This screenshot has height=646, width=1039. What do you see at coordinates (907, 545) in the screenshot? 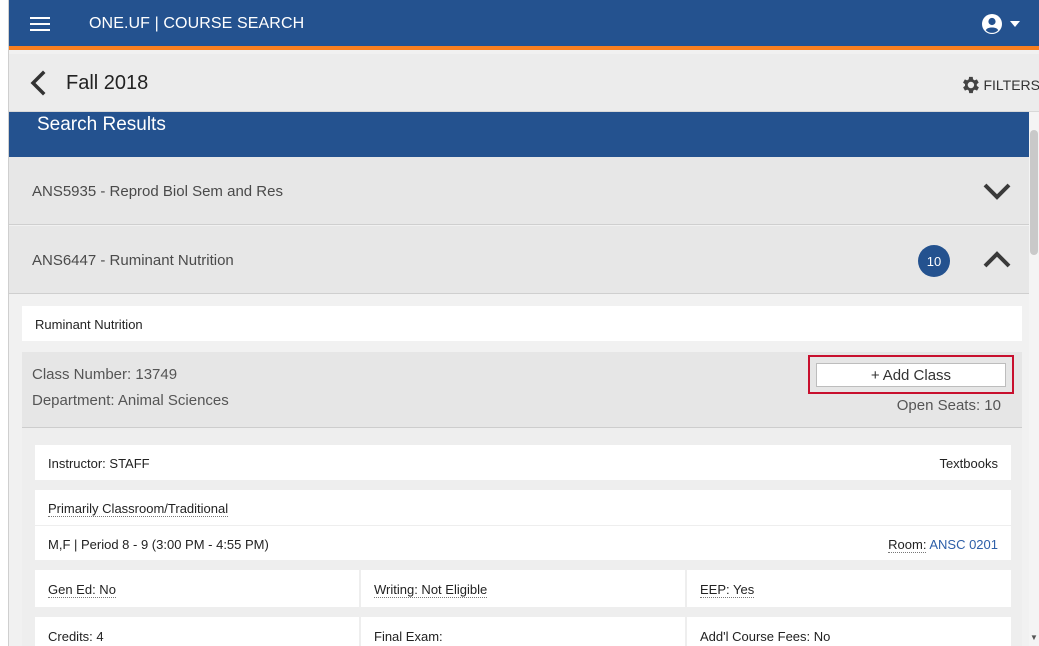
I see `room-label: Room:` at bounding box center [907, 545].